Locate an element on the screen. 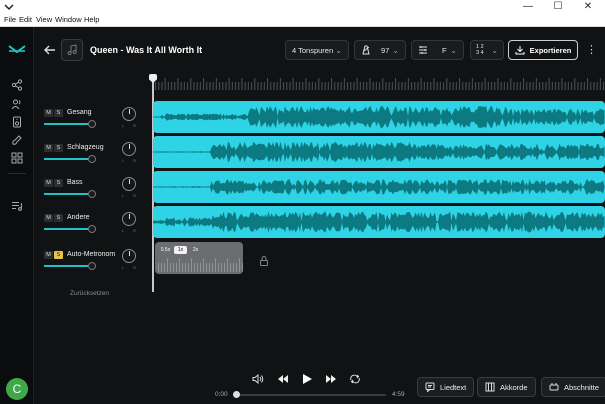  timeline-ruler is located at coordinates (379, 83).